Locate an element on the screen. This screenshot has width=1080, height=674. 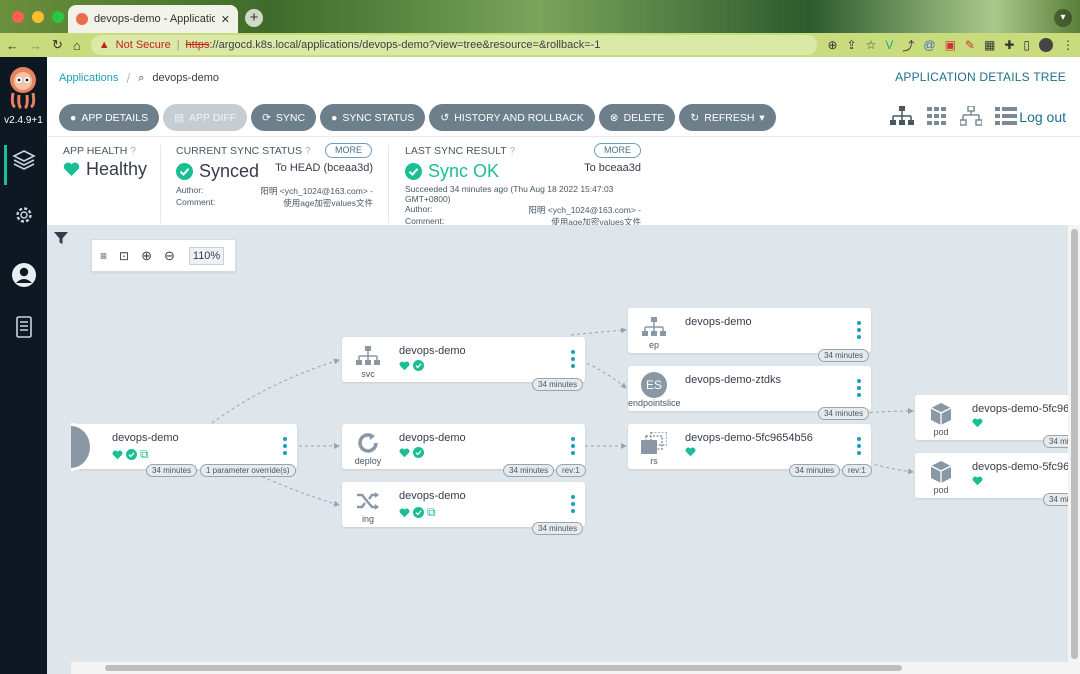
node-kind: deploy is located at coordinates (368, 461).